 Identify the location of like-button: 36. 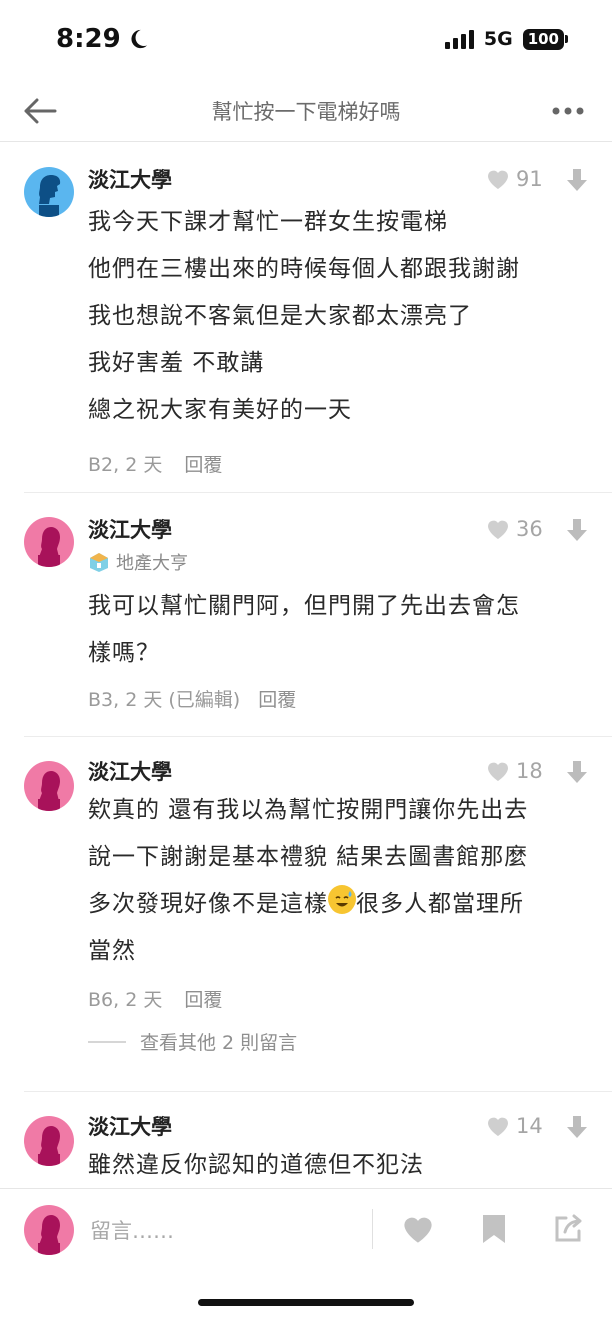
(515, 529).